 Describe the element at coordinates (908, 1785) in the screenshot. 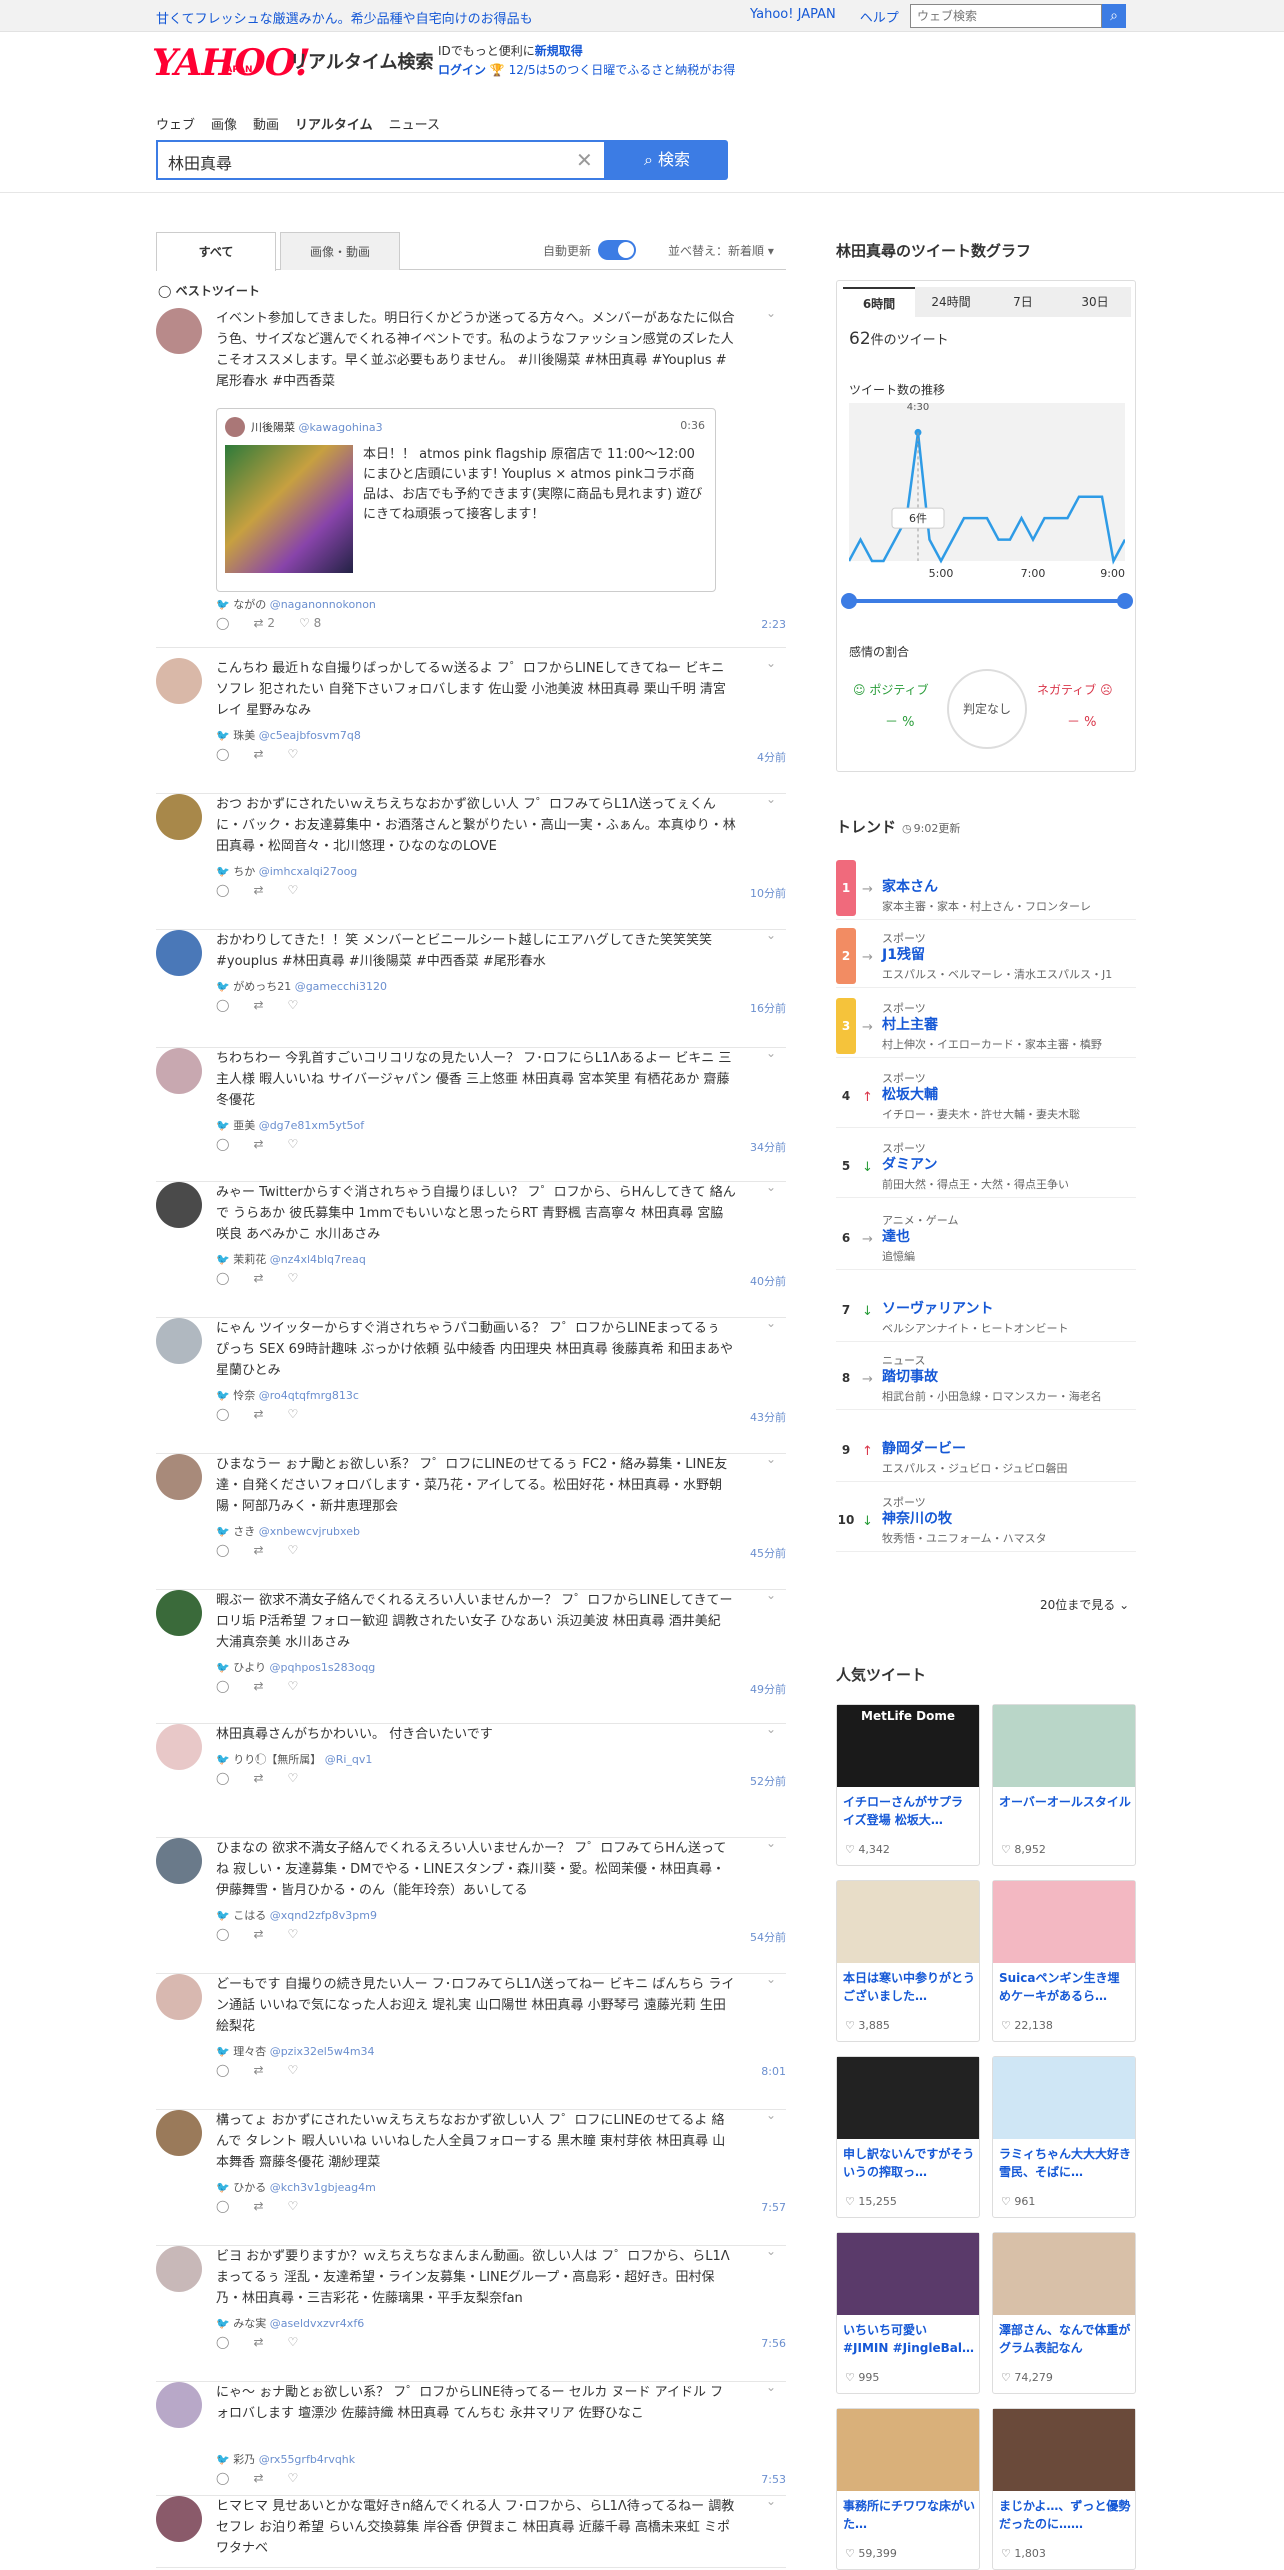

I see `popular-tweet-card: MetLife Dome イチローさんがサプライズ登場 松坂大… ♡ 4,342` at that location.